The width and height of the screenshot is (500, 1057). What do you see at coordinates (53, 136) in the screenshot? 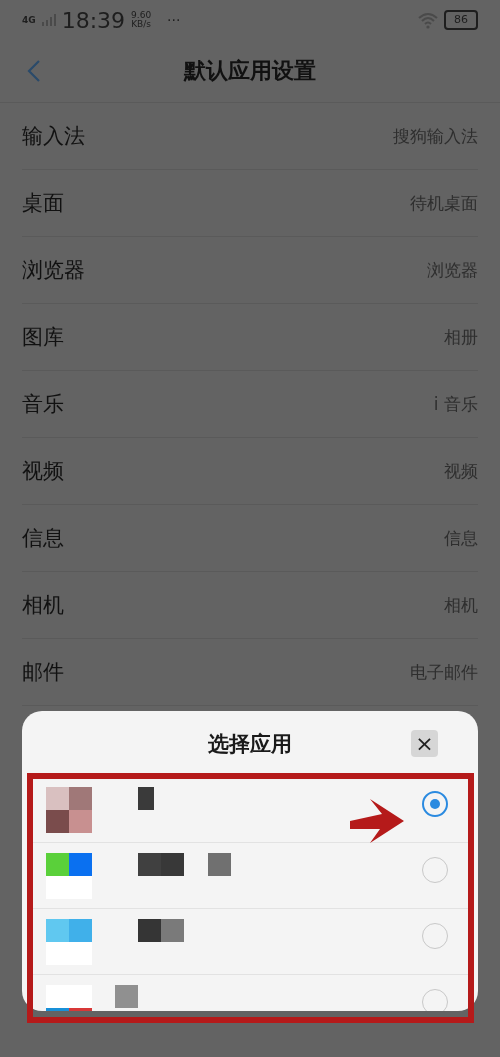
I see `setting-label: 输入法` at bounding box center [53, 136].